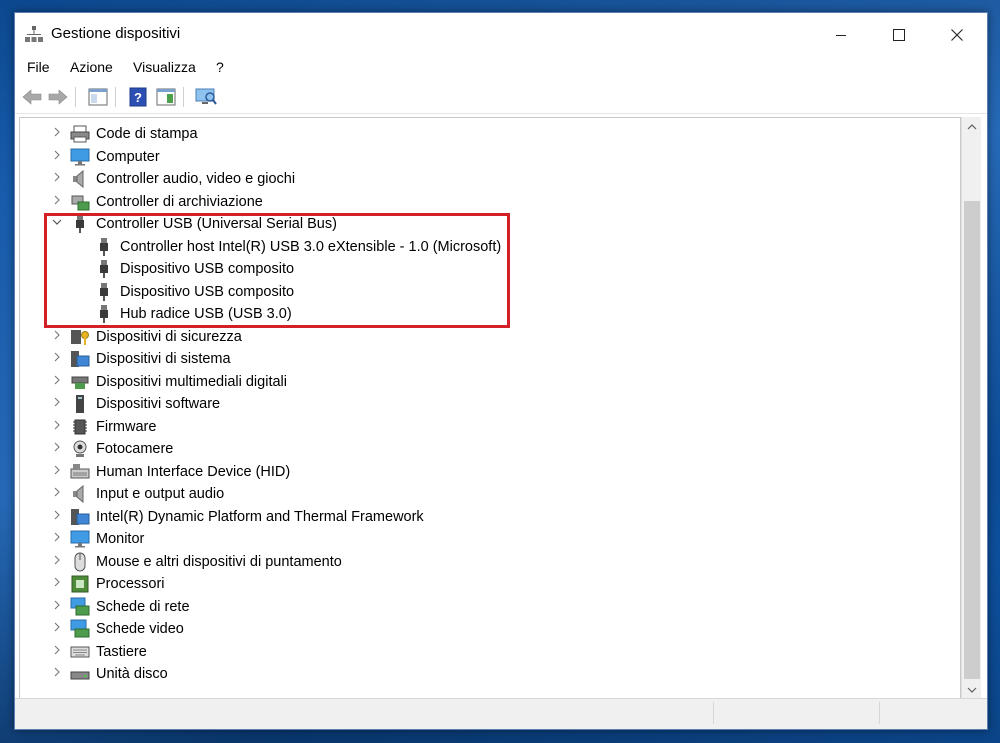  Describe the element at coordinates (485, 179) in the screenshot. I see `tree-category-row: Controller audio, video e giochi` at that location.